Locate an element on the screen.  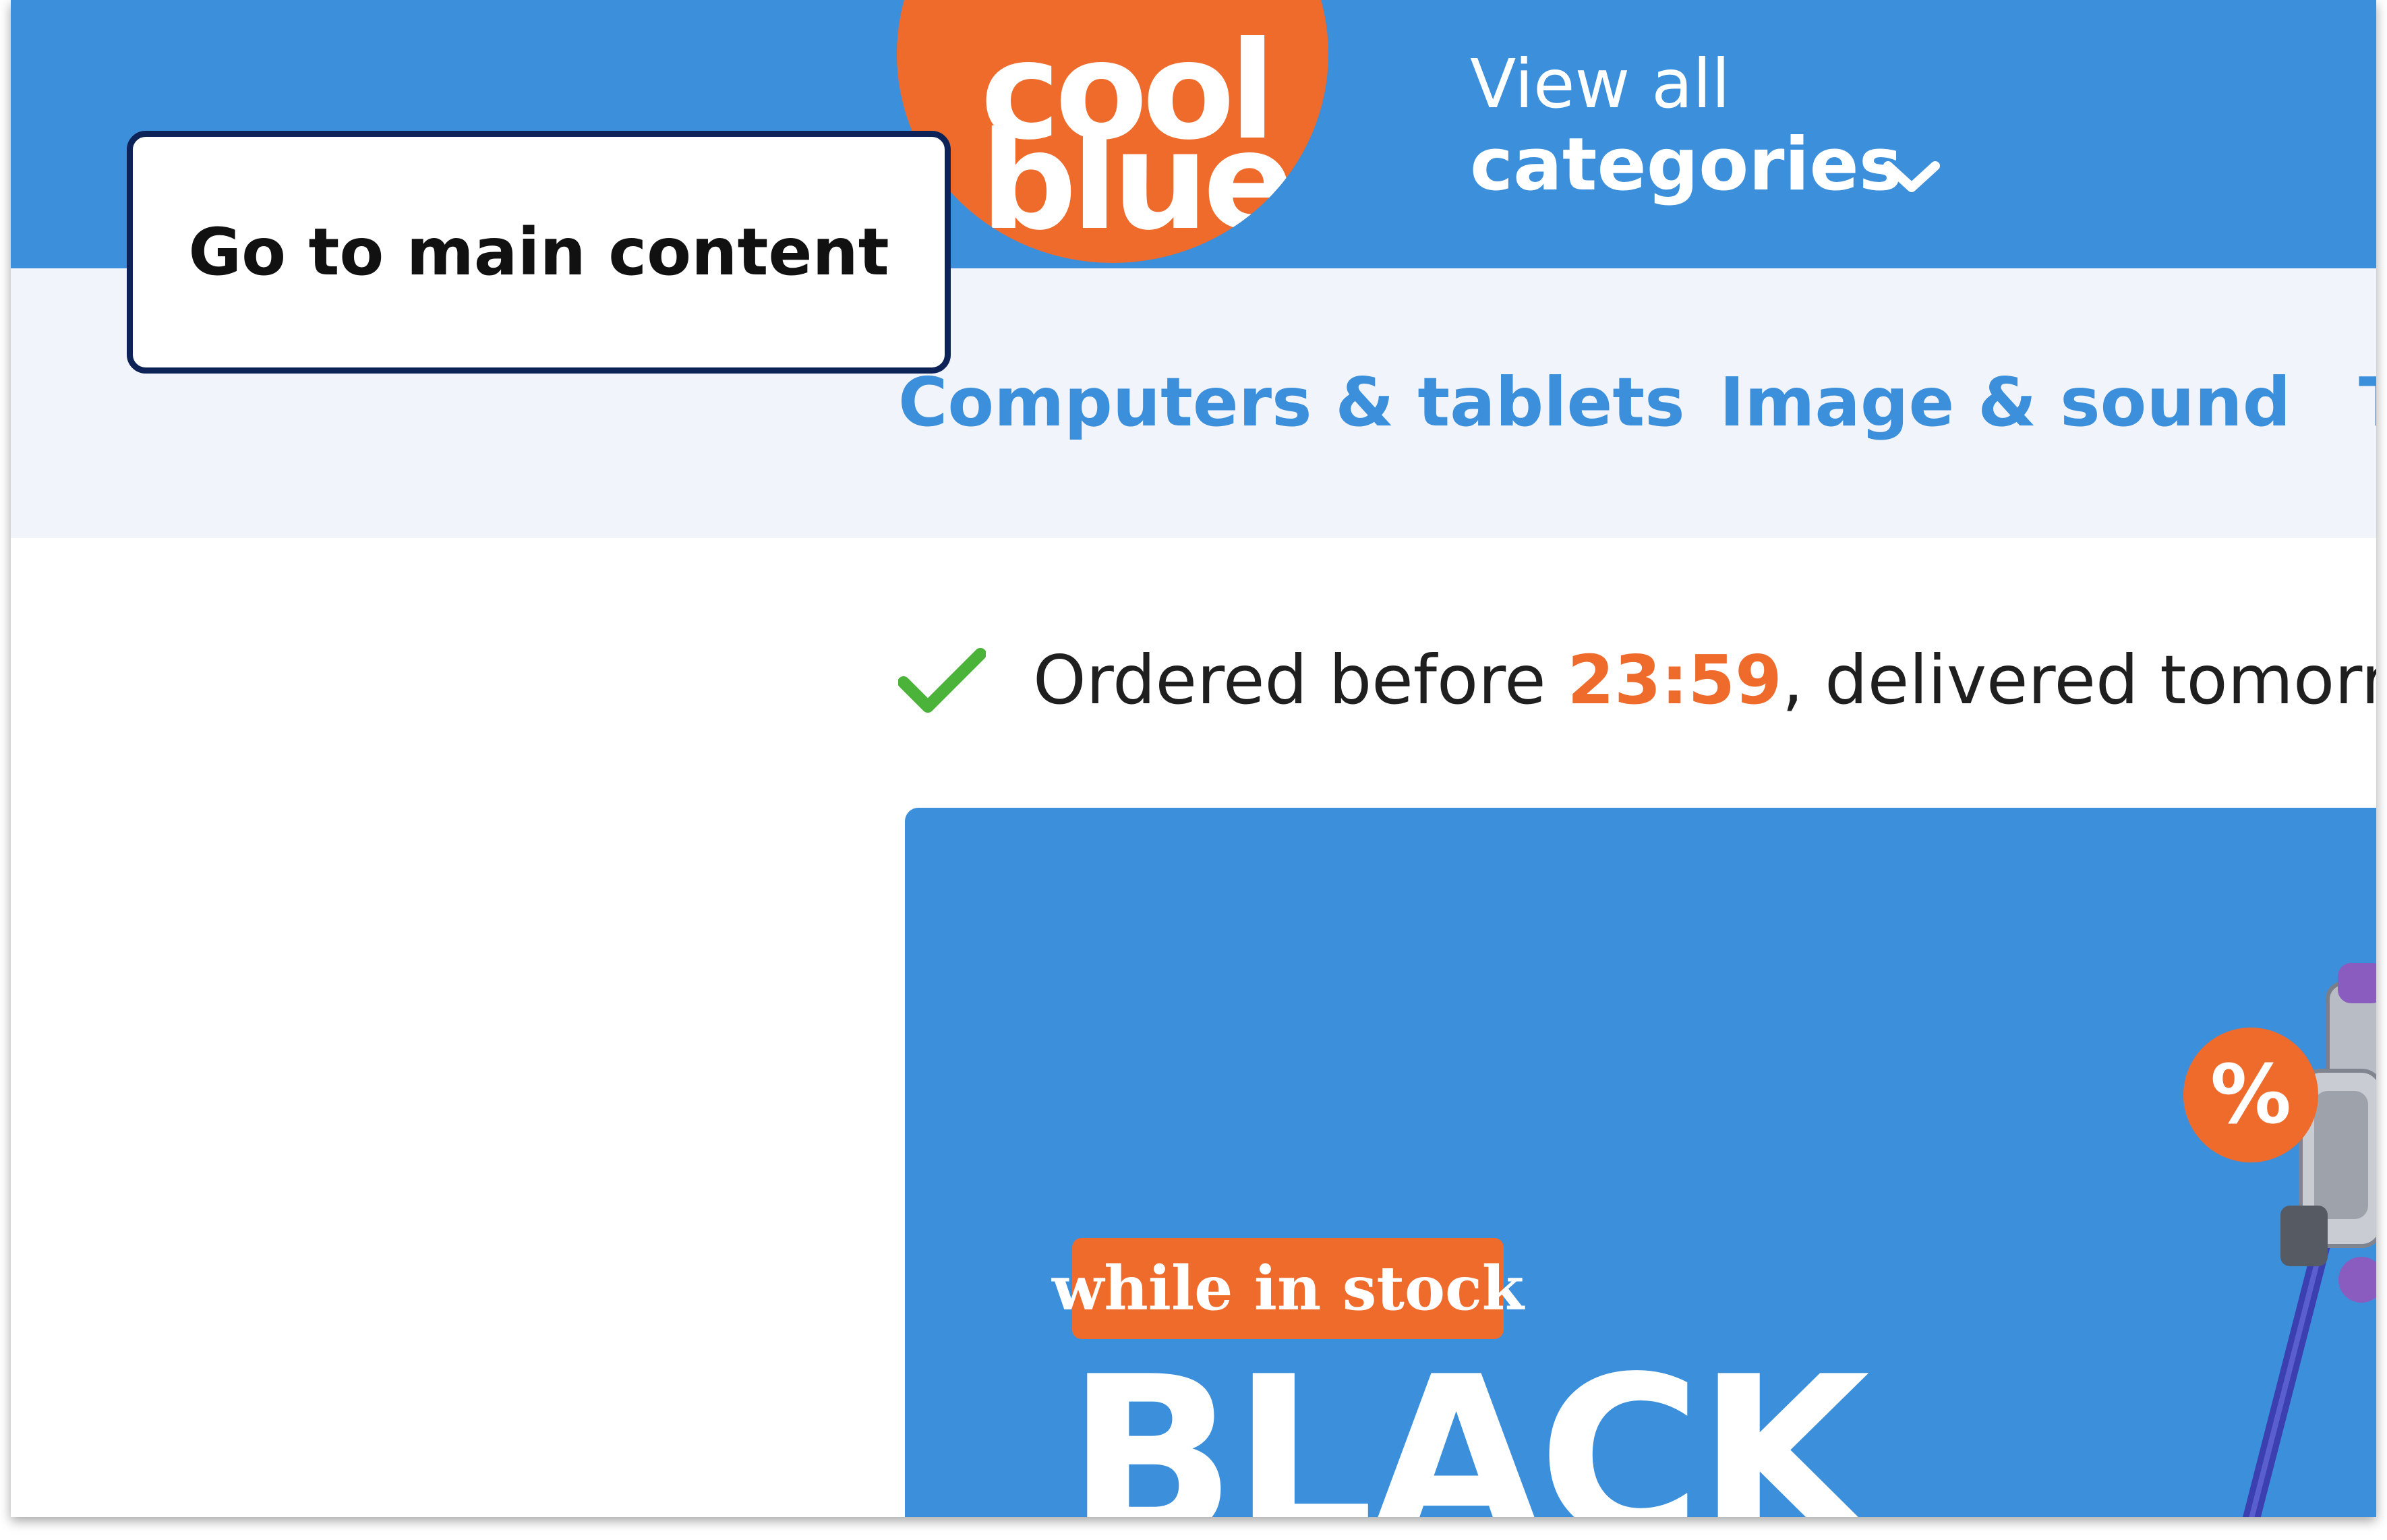
logo-text-blue: blue is located at coordinates (1137, 181).